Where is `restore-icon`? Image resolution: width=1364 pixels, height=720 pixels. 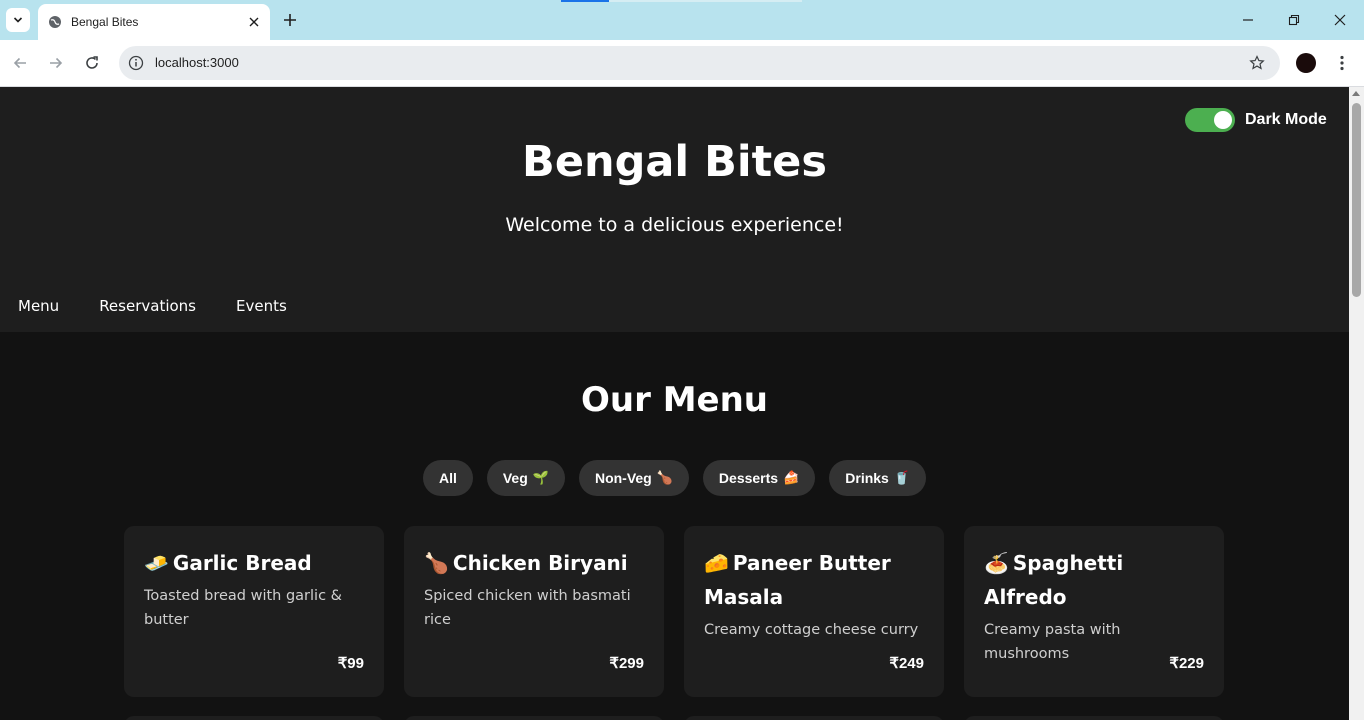 restore-icon is located at coordinates (1294, 20).